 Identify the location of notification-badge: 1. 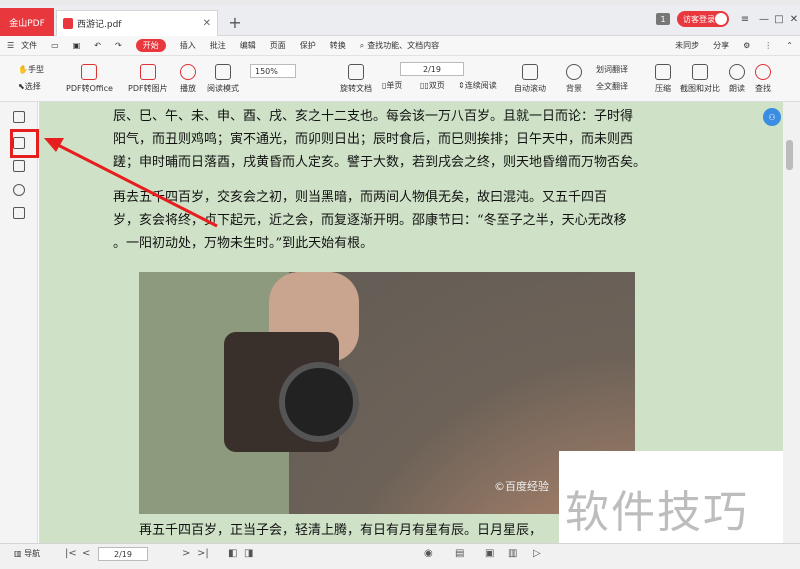
(663, 19).